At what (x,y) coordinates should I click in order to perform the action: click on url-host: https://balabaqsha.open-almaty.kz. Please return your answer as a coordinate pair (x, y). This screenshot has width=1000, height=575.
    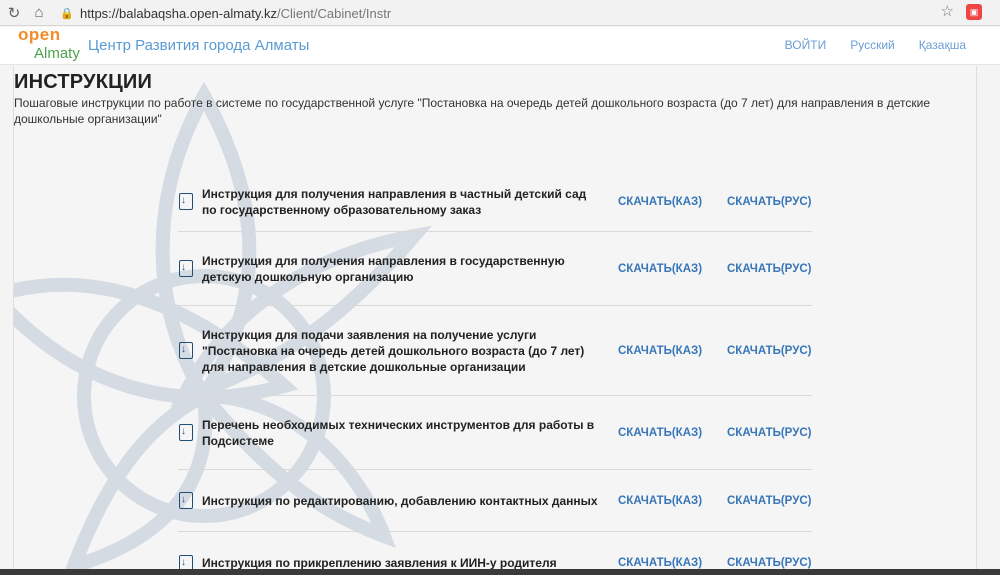
    Looking at the image, I should click on (179, 13).